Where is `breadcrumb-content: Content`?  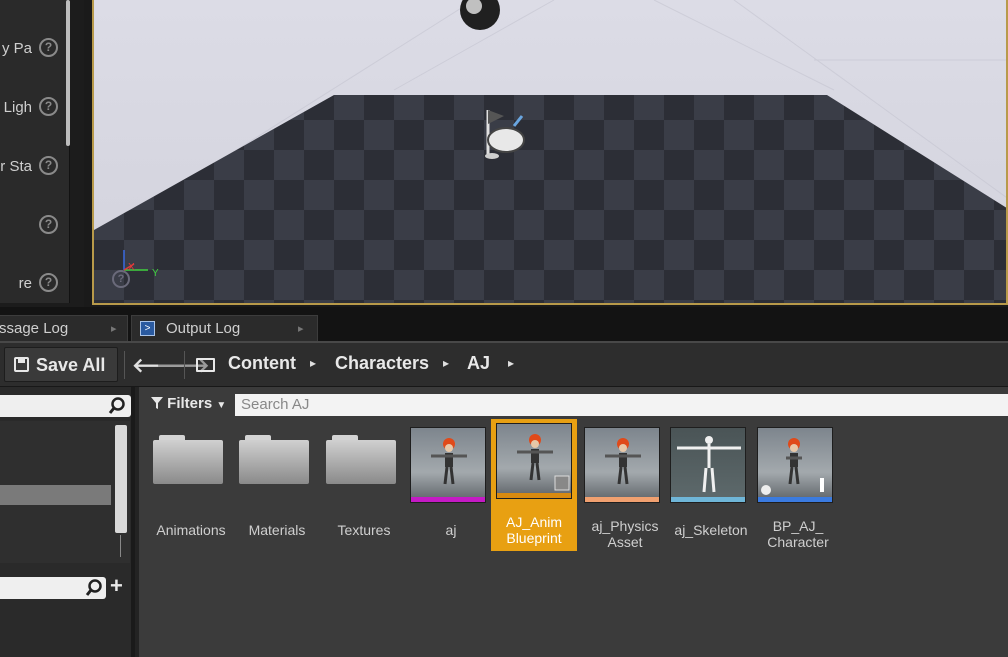
breadcrumb-content: Content is located at coordinates (262, 363).